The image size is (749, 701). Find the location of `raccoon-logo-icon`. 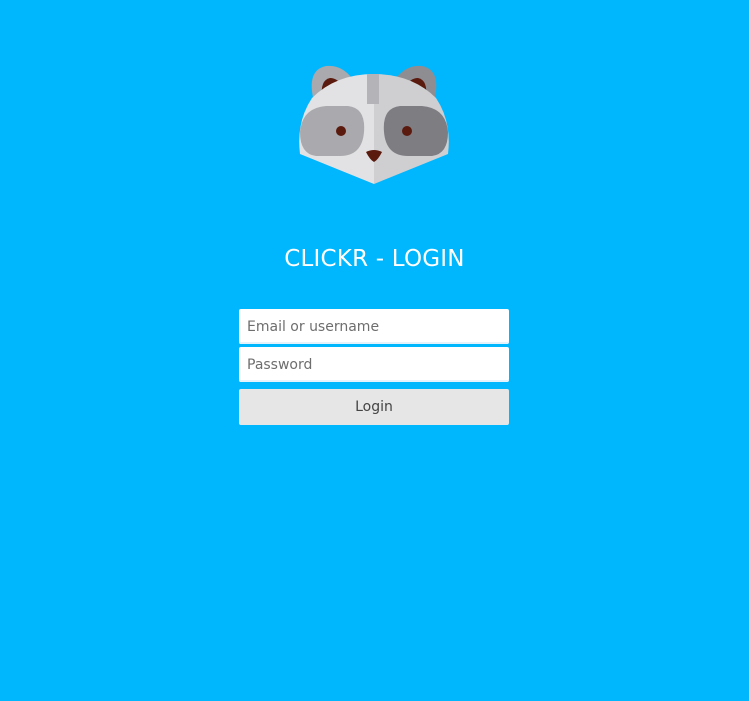

raccoon-logo-icon is located at coordinates (374, 124).